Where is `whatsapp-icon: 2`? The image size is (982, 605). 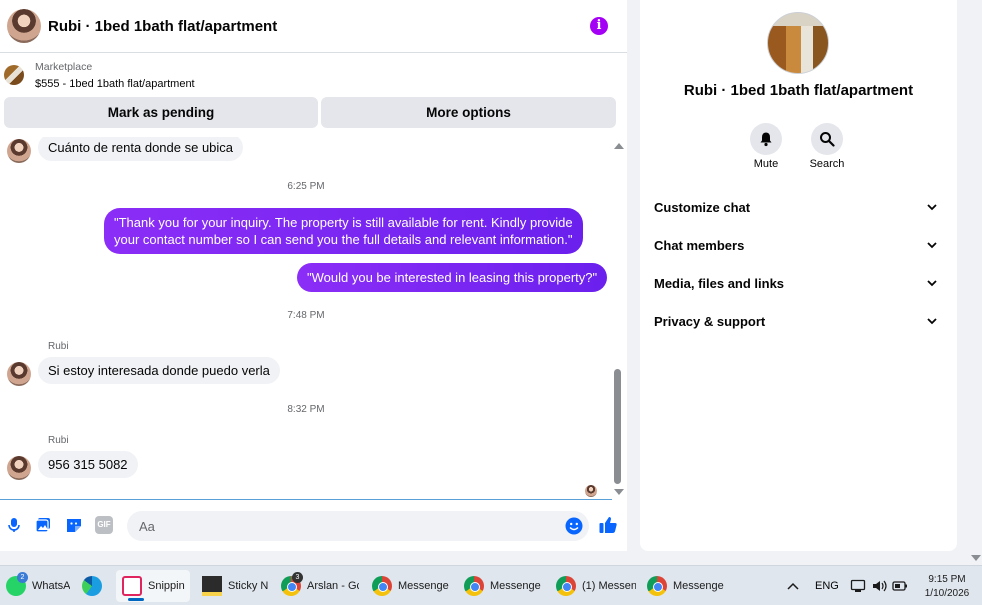 whatsapp-icon: 2 is located at coordinates (17, 584).